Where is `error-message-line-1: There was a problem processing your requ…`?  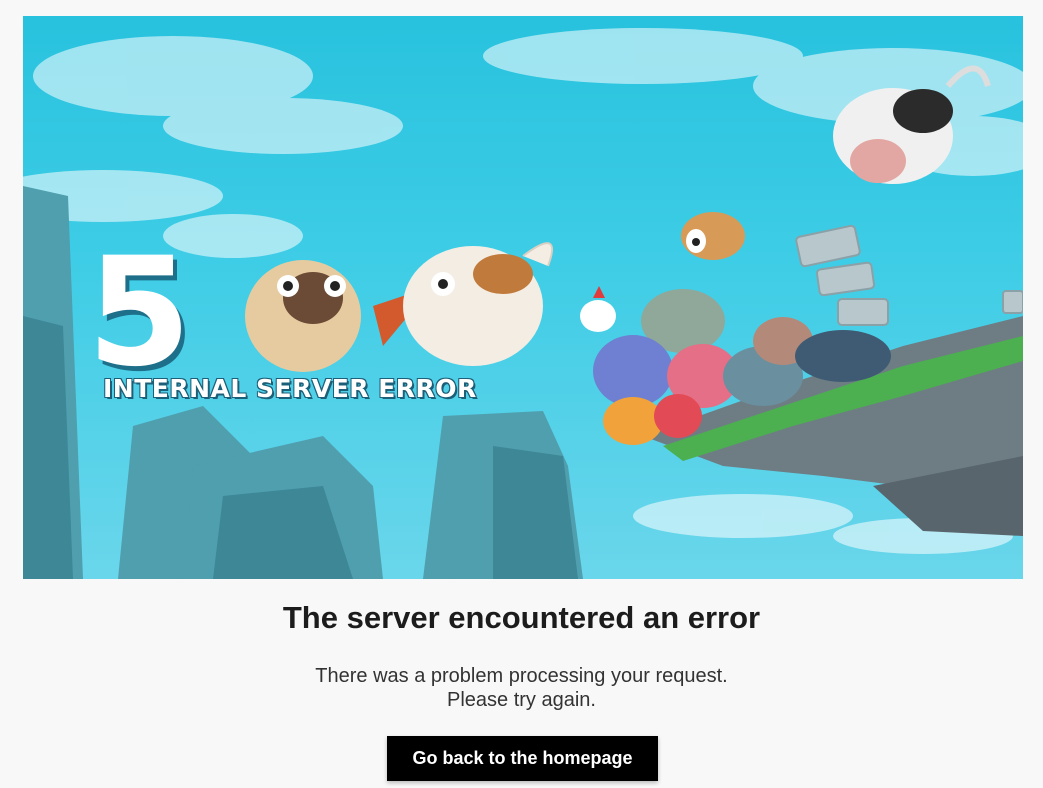 error-message-line-1: There was a problem processing your requ… is located at coordinates (521, 676).